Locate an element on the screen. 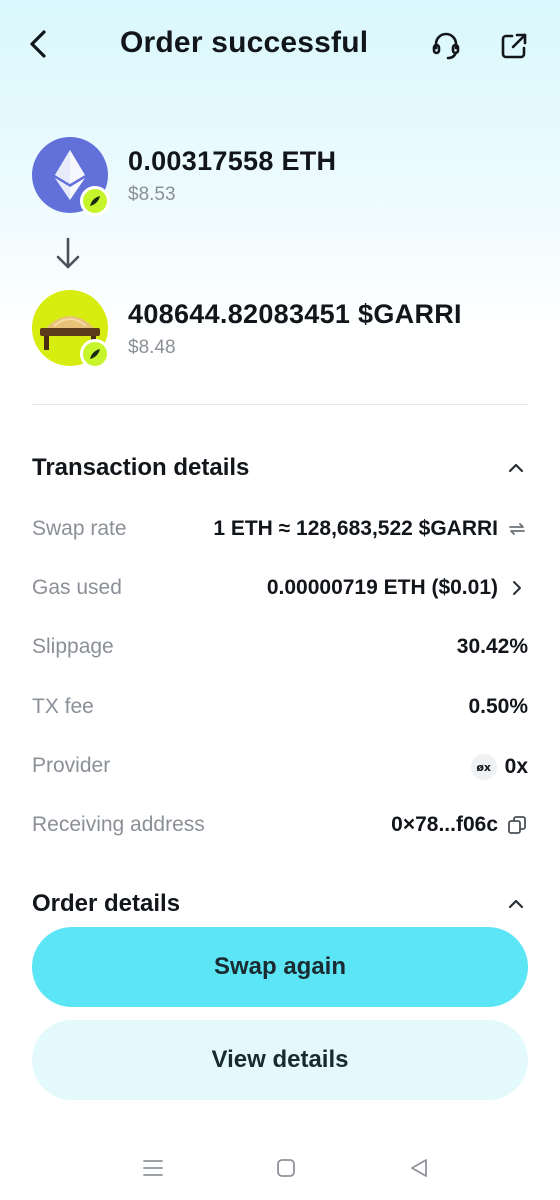 The height and width of the screenshot is (1200, 560). slippage-label: Slippage is located at coordinates (73, 646).